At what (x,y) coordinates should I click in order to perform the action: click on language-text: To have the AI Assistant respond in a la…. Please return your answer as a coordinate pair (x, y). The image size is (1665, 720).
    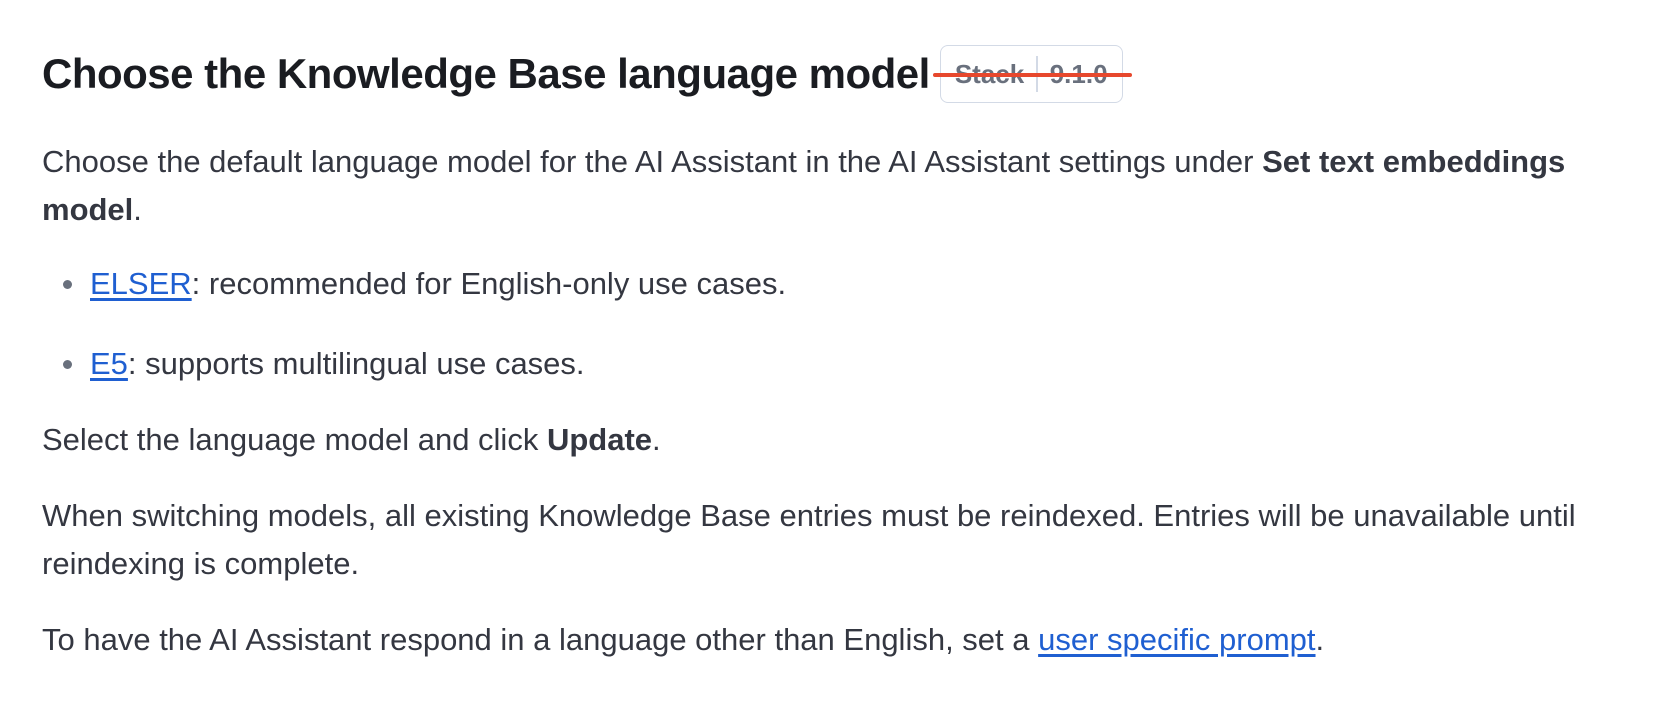
    Looking at the image, I should click on (540, 639).